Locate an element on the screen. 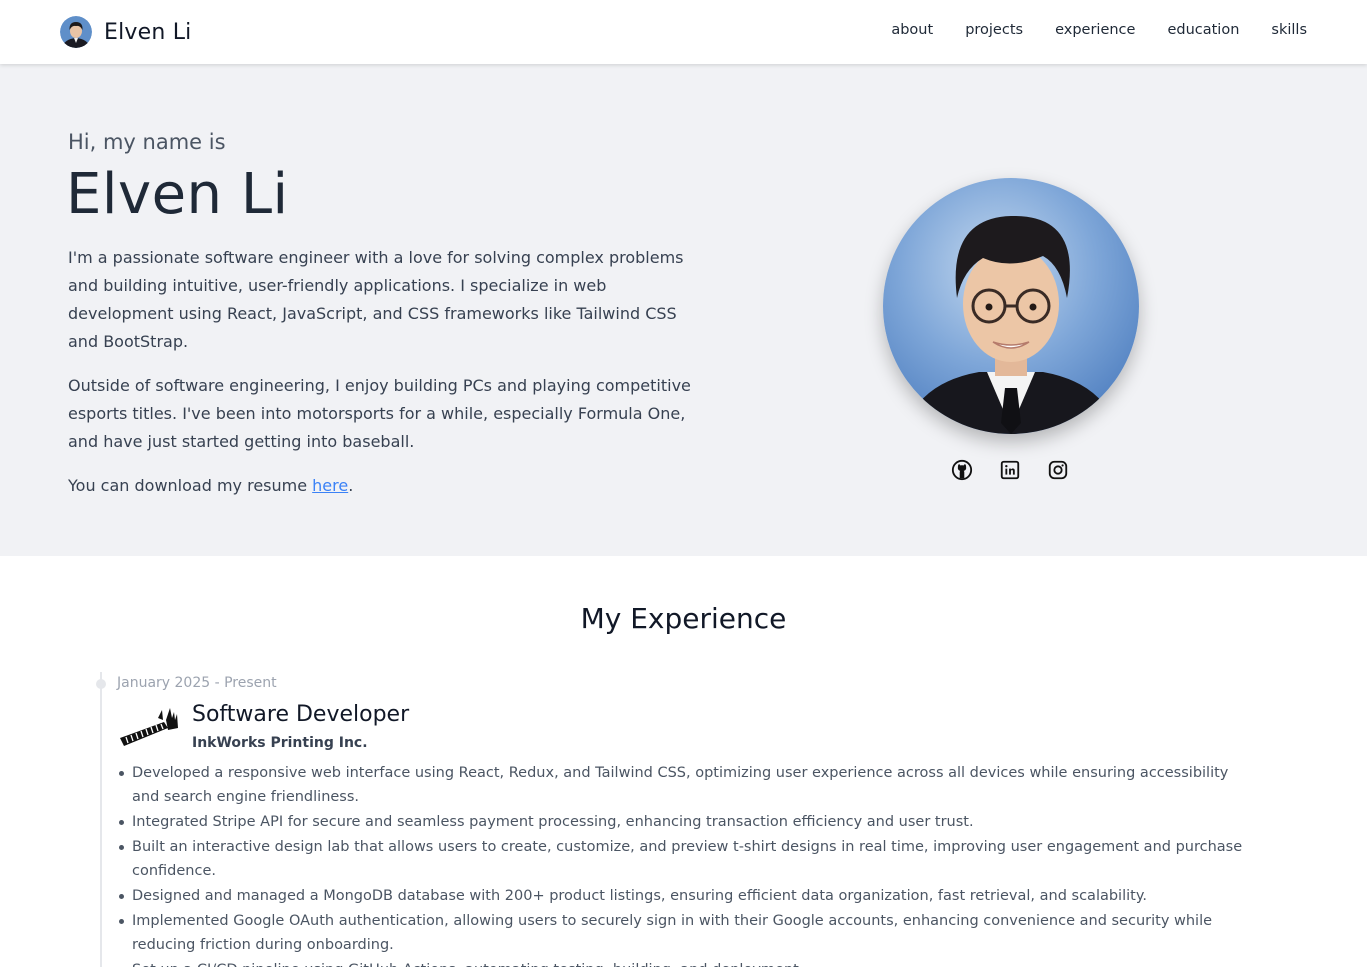 Image resolution: width=1367 pixels, height=967 pixels. instagram-icon is located at coordinates (1058, 470).